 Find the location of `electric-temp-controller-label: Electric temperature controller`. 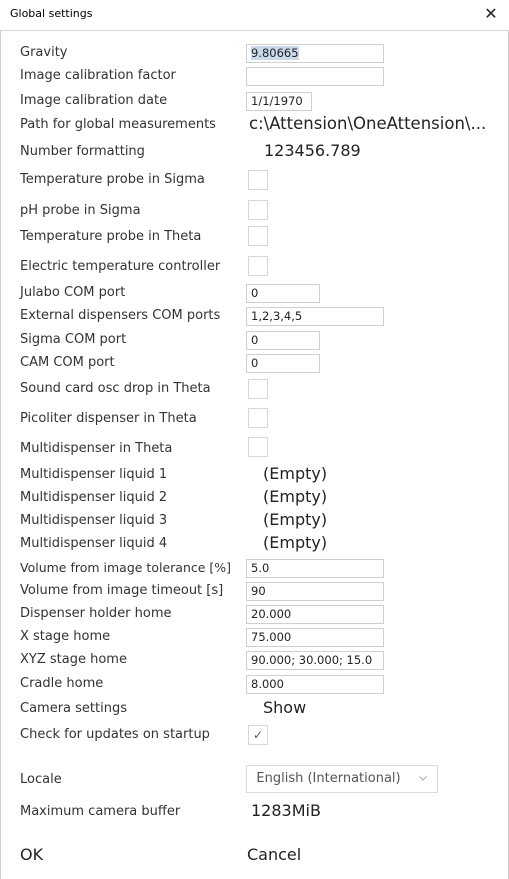

electric-temp-controller-label: Electric temperature controller is located at coordinates (120, 266).